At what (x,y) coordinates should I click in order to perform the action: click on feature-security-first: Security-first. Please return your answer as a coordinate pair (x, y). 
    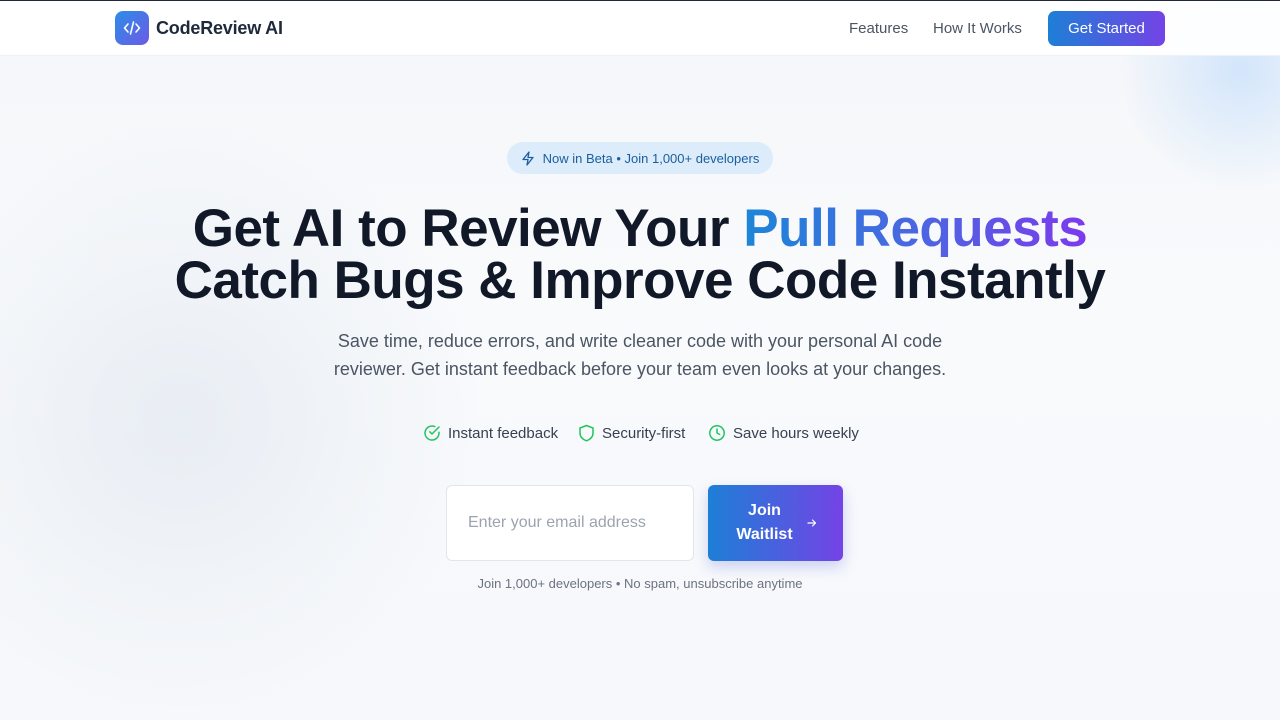
    Looking at the image, I should click on (631, 433).